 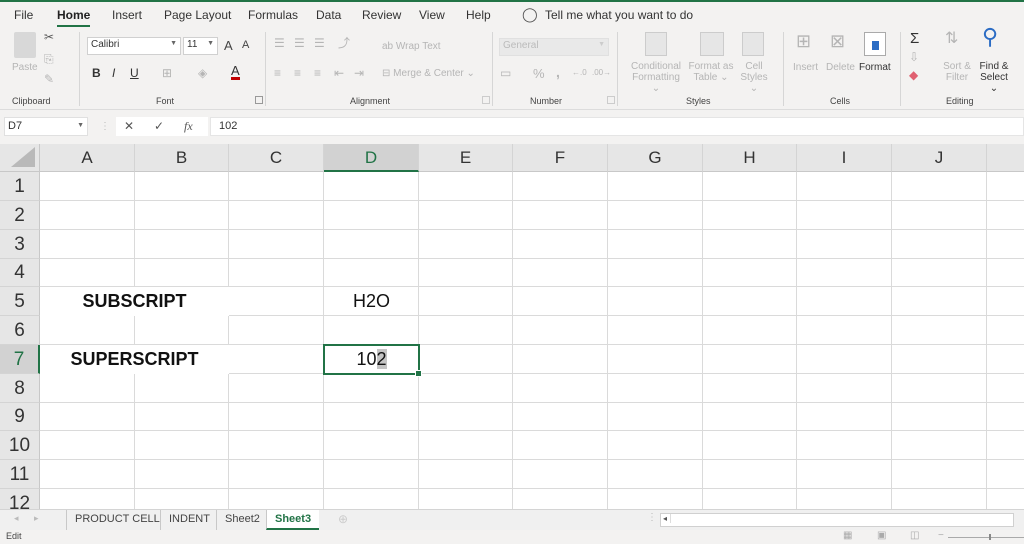 What do you see at coordinates (539, 73) in the screenshot?
I see `percent-style-button: %` at bounding box center [539, 73].